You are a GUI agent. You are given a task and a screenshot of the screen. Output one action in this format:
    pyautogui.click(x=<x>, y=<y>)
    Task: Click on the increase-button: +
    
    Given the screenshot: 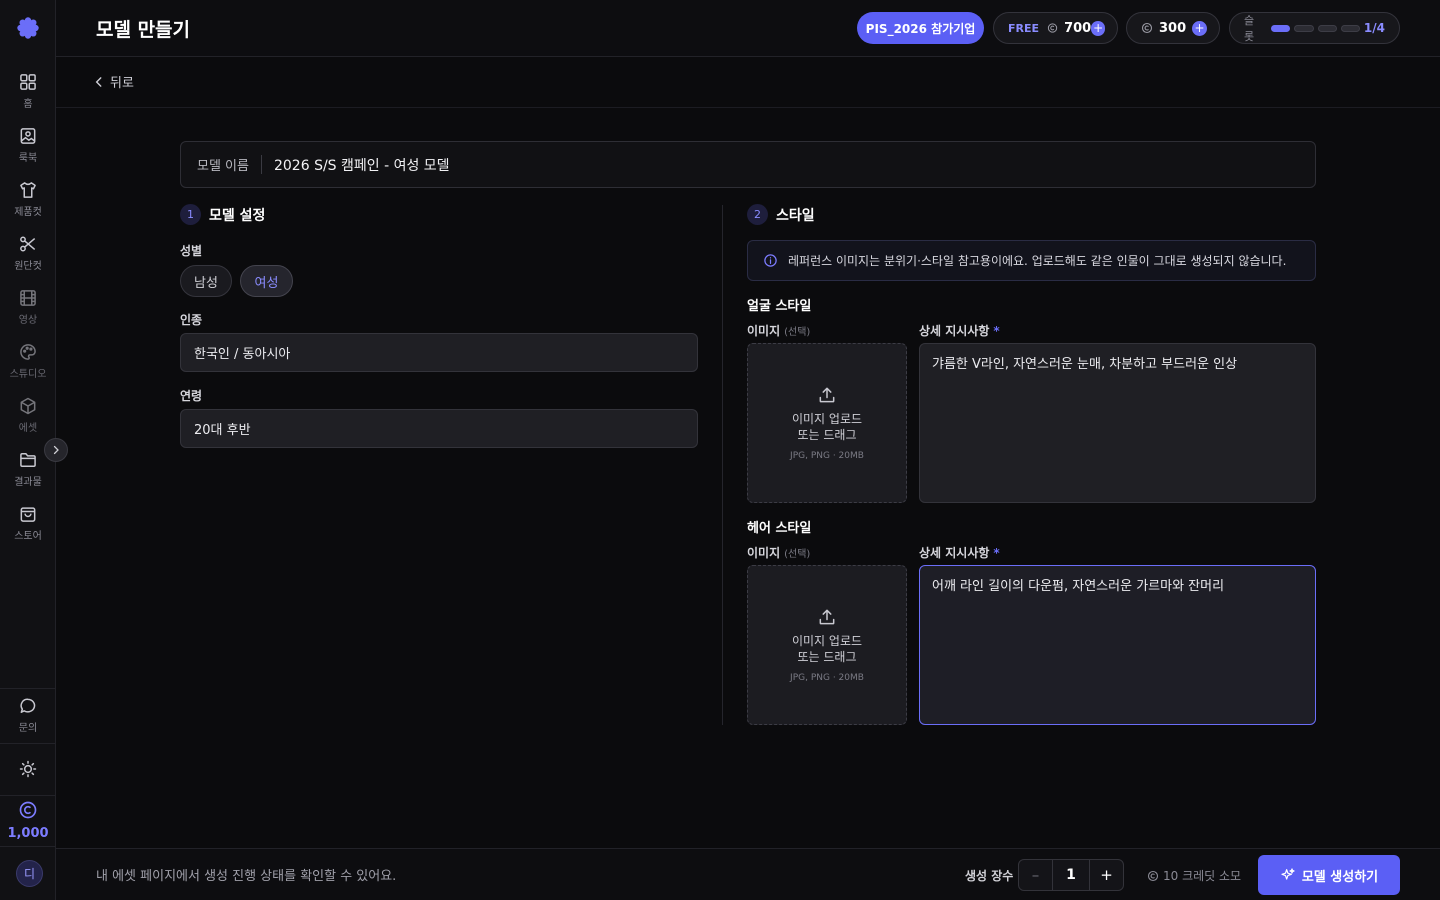 What is the action you would take?
    pyautogui.click(x=1106, y=875)
    